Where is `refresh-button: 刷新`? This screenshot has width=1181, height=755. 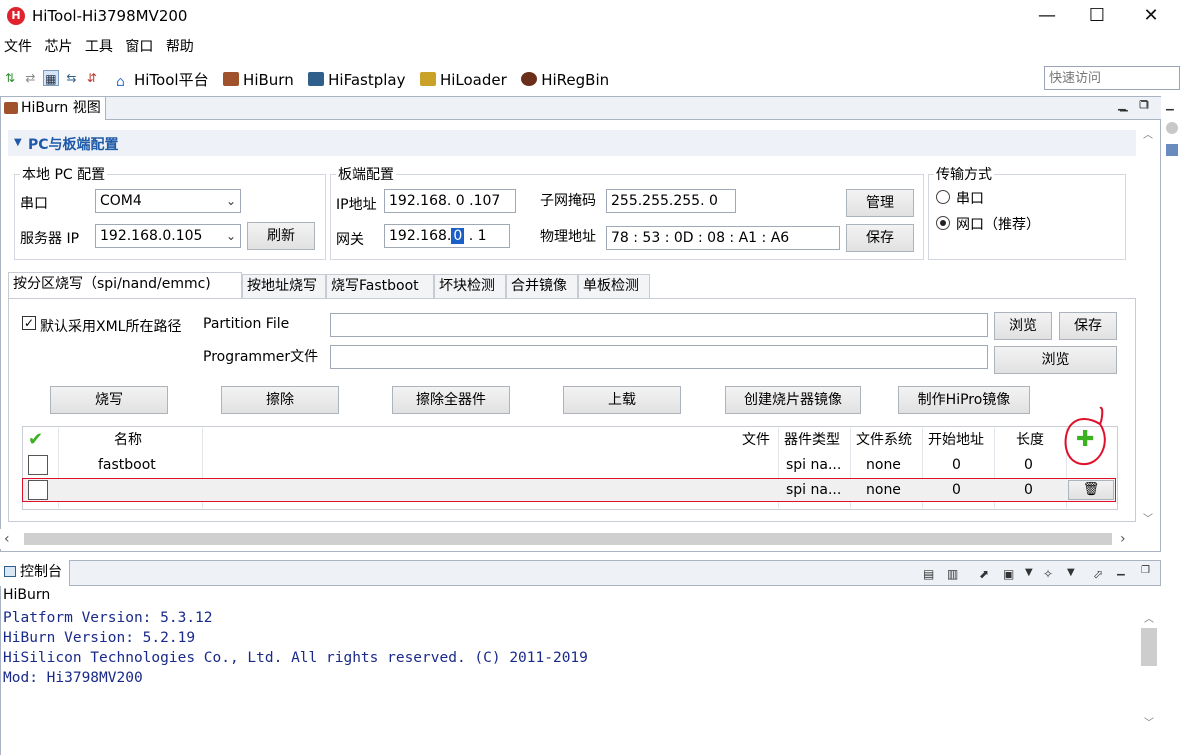
refresh-button: 刷新 is located at coordinates (281, 236).